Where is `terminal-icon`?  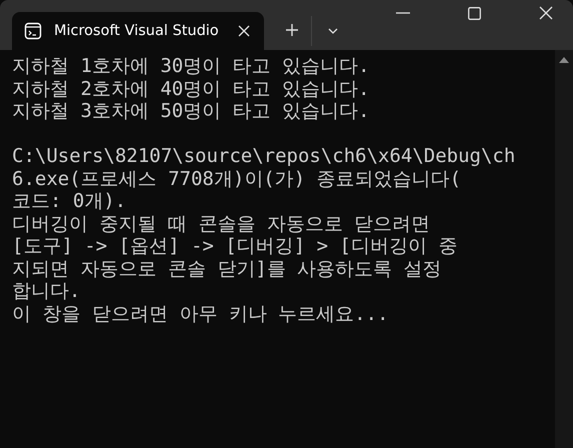
terminal-icon is located at coordinates (33, 31).